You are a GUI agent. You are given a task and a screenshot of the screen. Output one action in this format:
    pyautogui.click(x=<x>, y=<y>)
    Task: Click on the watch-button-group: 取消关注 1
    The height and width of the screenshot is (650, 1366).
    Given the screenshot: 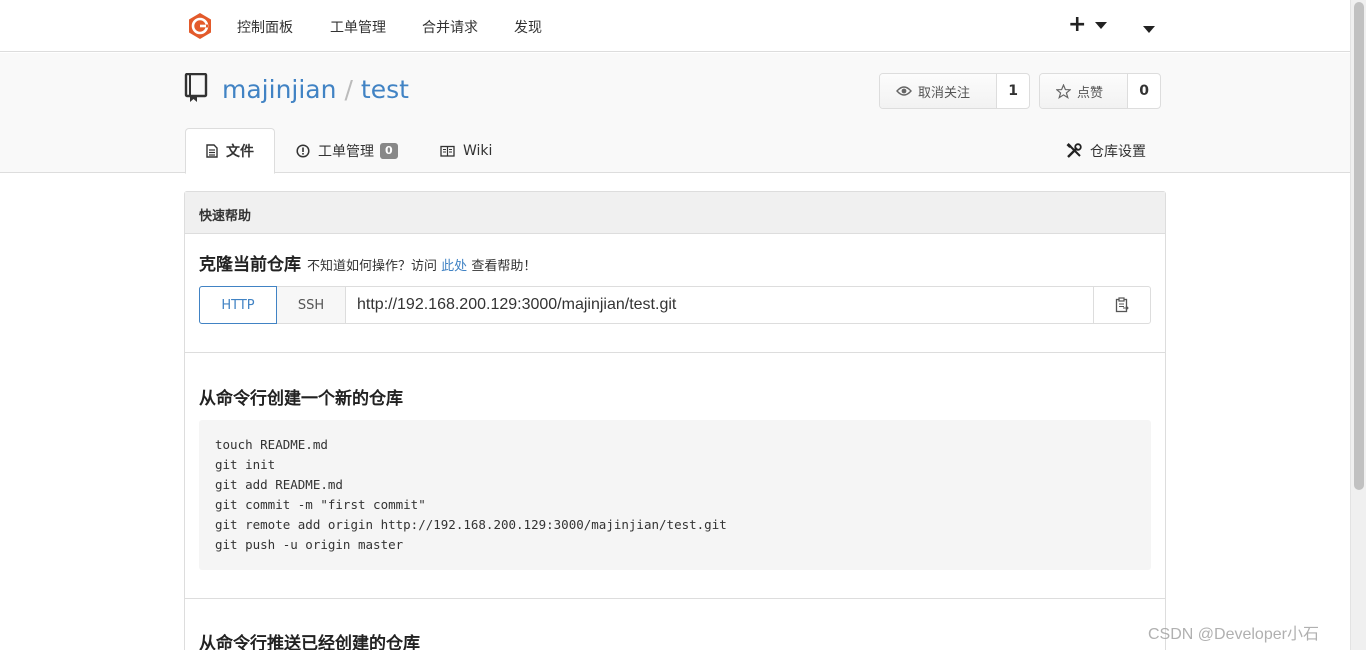 What is the action you would take?
    pyautogui.click(x=954, y=91)
    